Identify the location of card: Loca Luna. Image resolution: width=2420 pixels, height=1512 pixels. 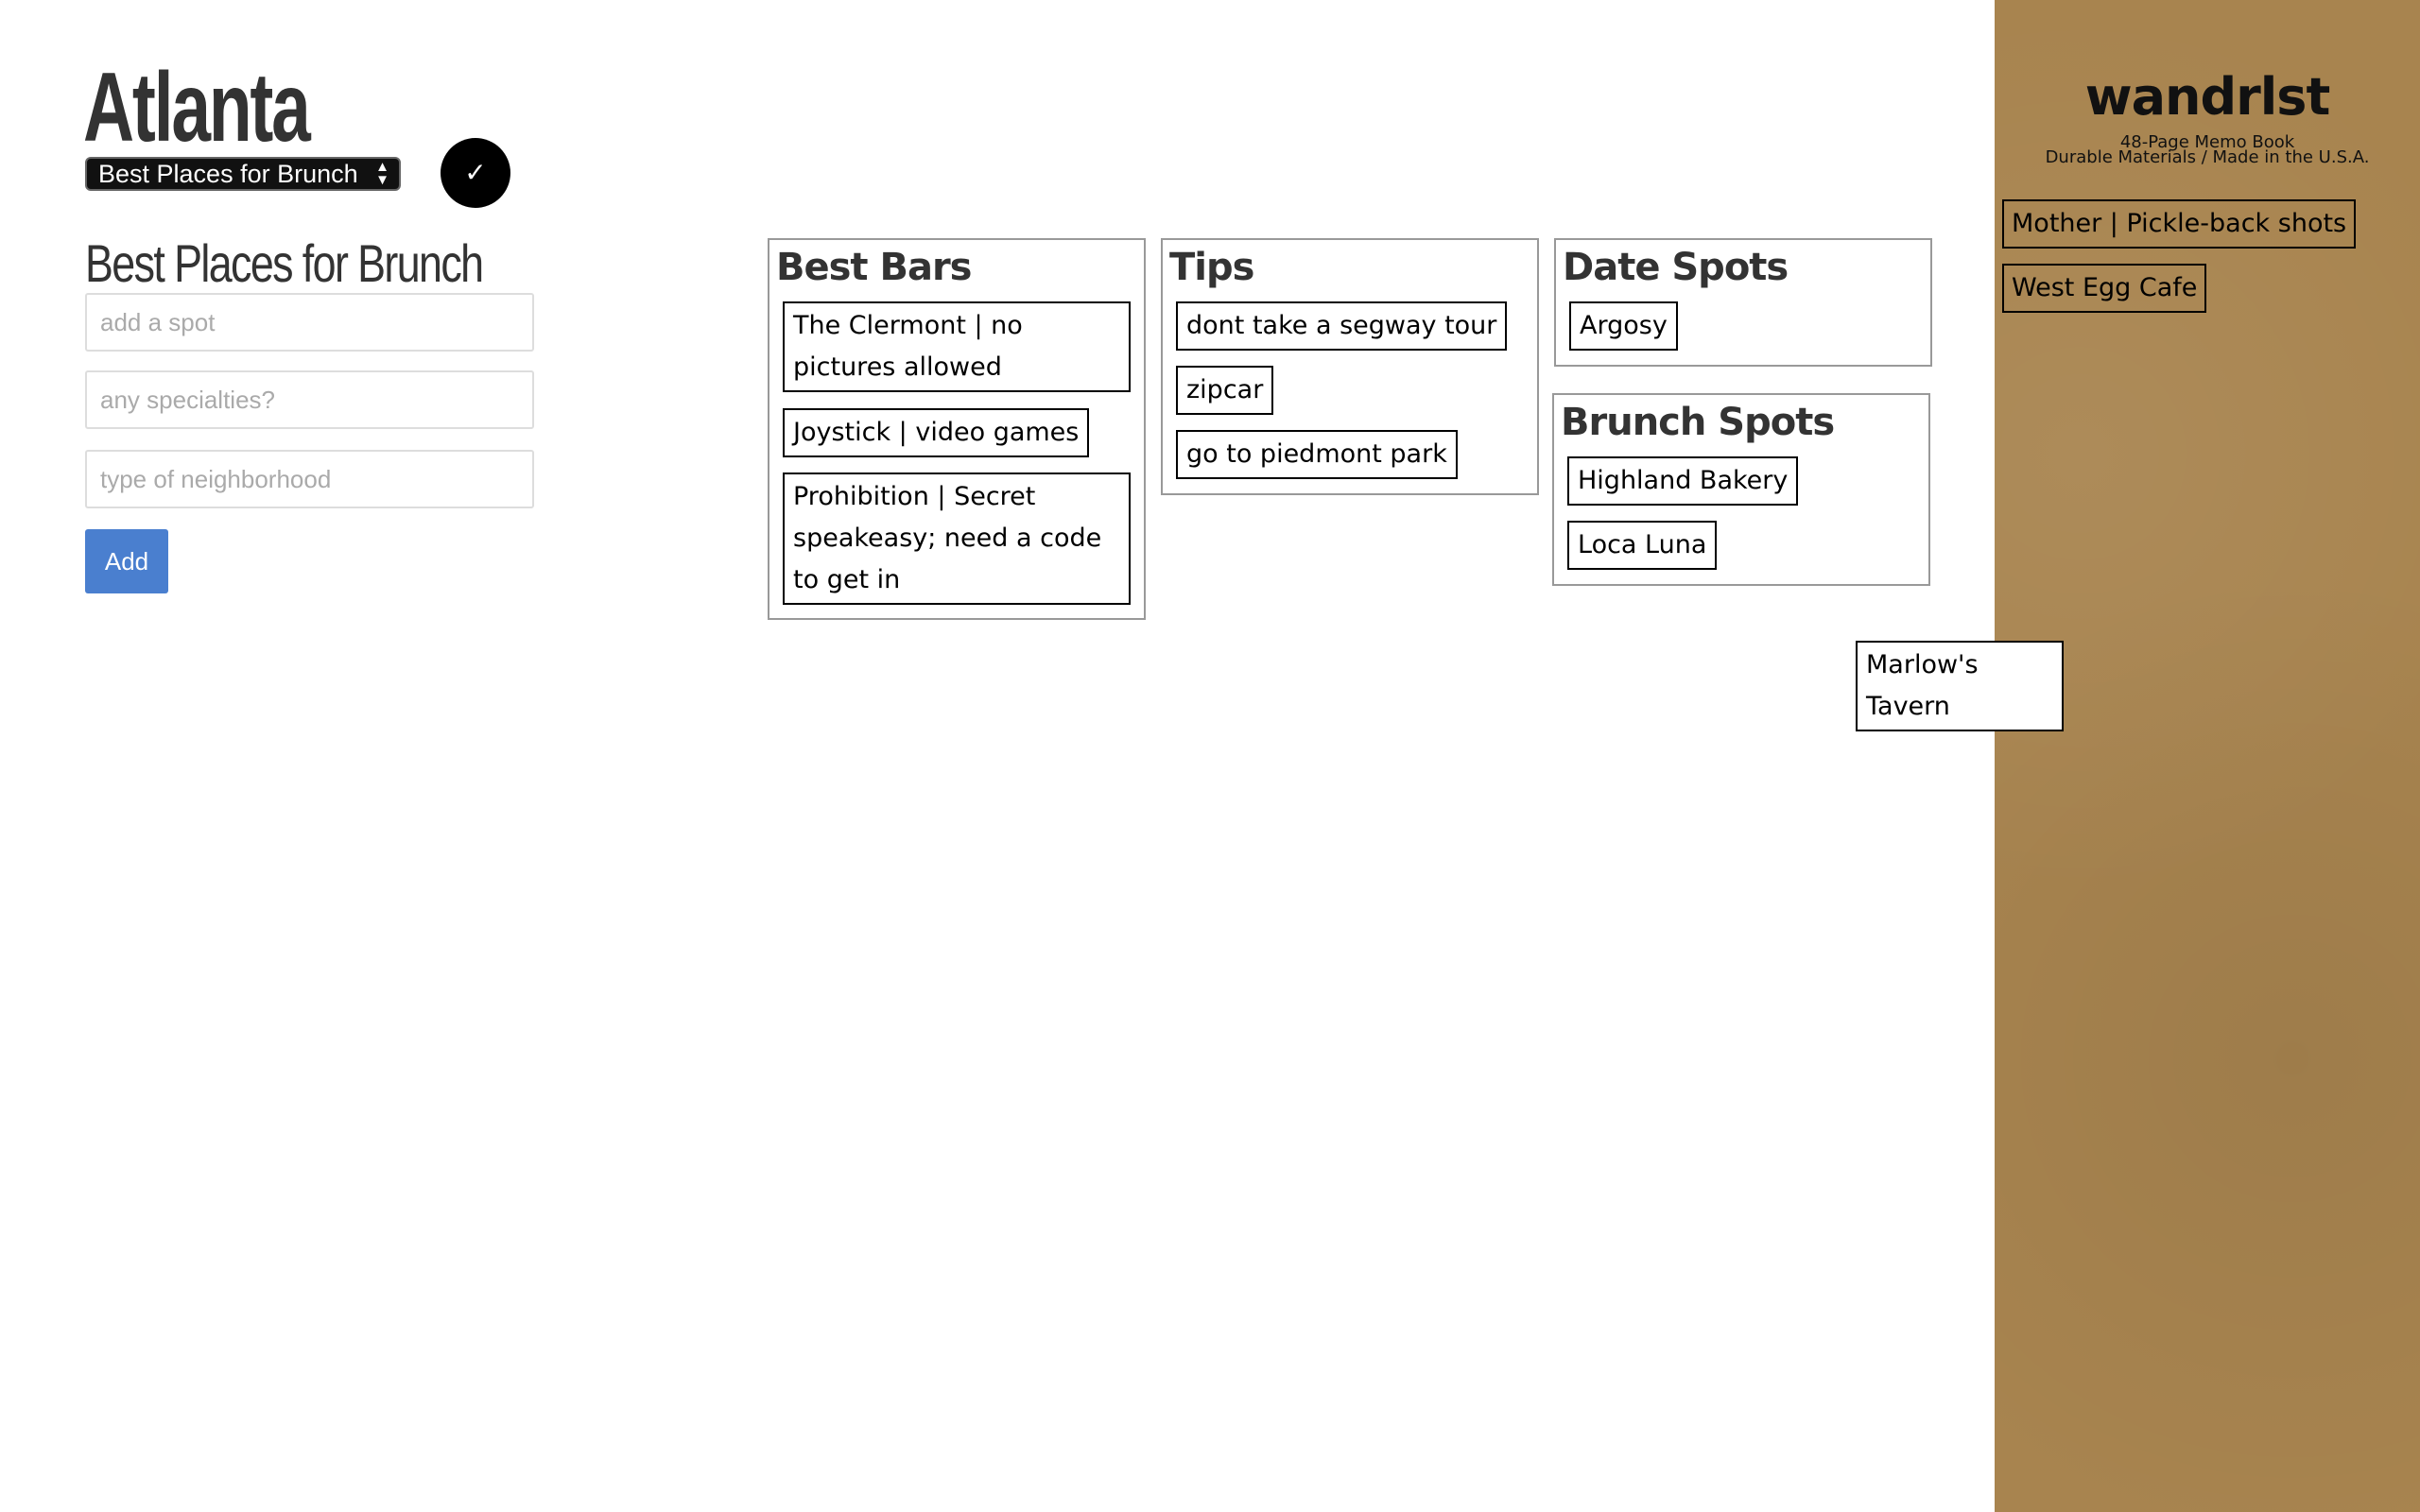
(1642, 545).